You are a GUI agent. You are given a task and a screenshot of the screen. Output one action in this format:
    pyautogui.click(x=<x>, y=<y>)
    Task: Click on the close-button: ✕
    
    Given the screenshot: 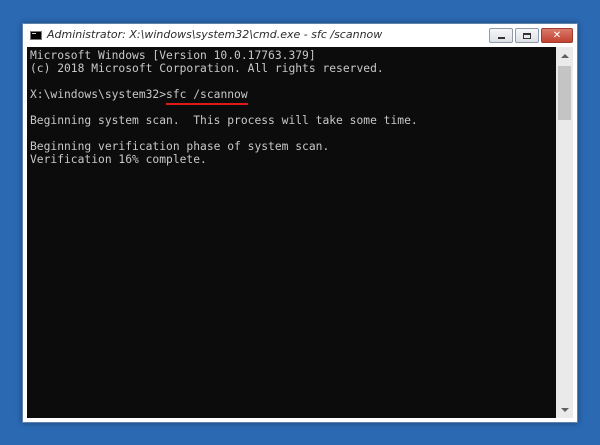 What is the action you would take?
    pyautogui.click(x=557, y=35)
    